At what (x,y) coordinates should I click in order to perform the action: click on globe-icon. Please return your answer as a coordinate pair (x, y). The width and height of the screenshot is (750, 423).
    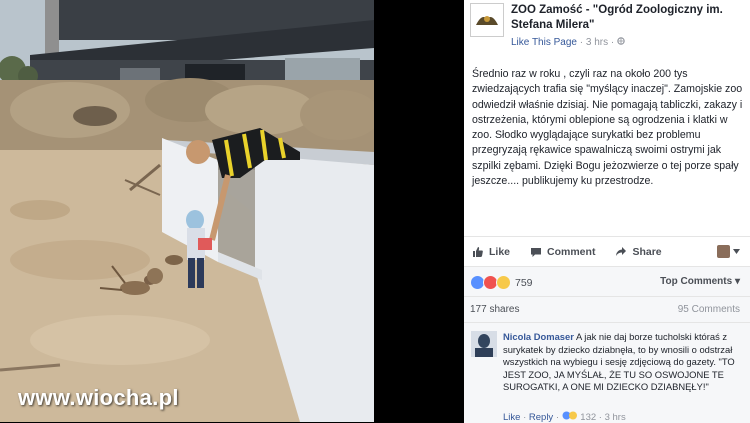
    Looking at the image, I should click on (621, 42).